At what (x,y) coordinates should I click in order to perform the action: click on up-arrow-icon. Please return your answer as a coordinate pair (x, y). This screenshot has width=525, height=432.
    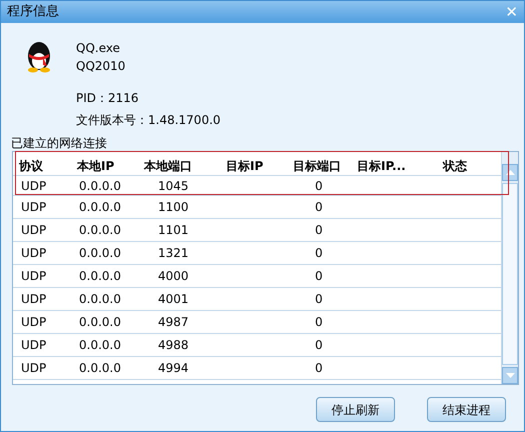
    Looking at the image, I should click on (510, 172).